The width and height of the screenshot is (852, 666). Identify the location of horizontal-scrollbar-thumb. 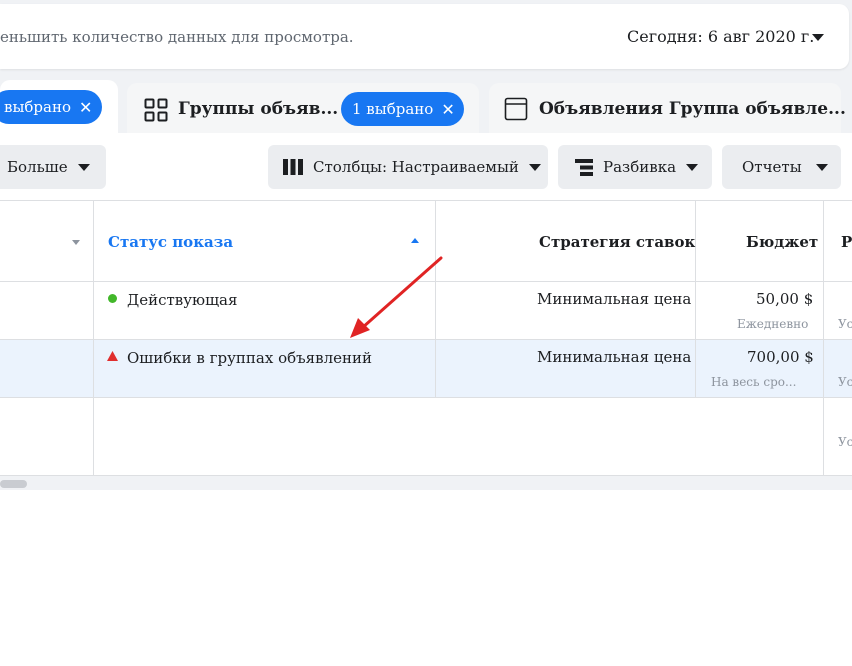
(13, 484).